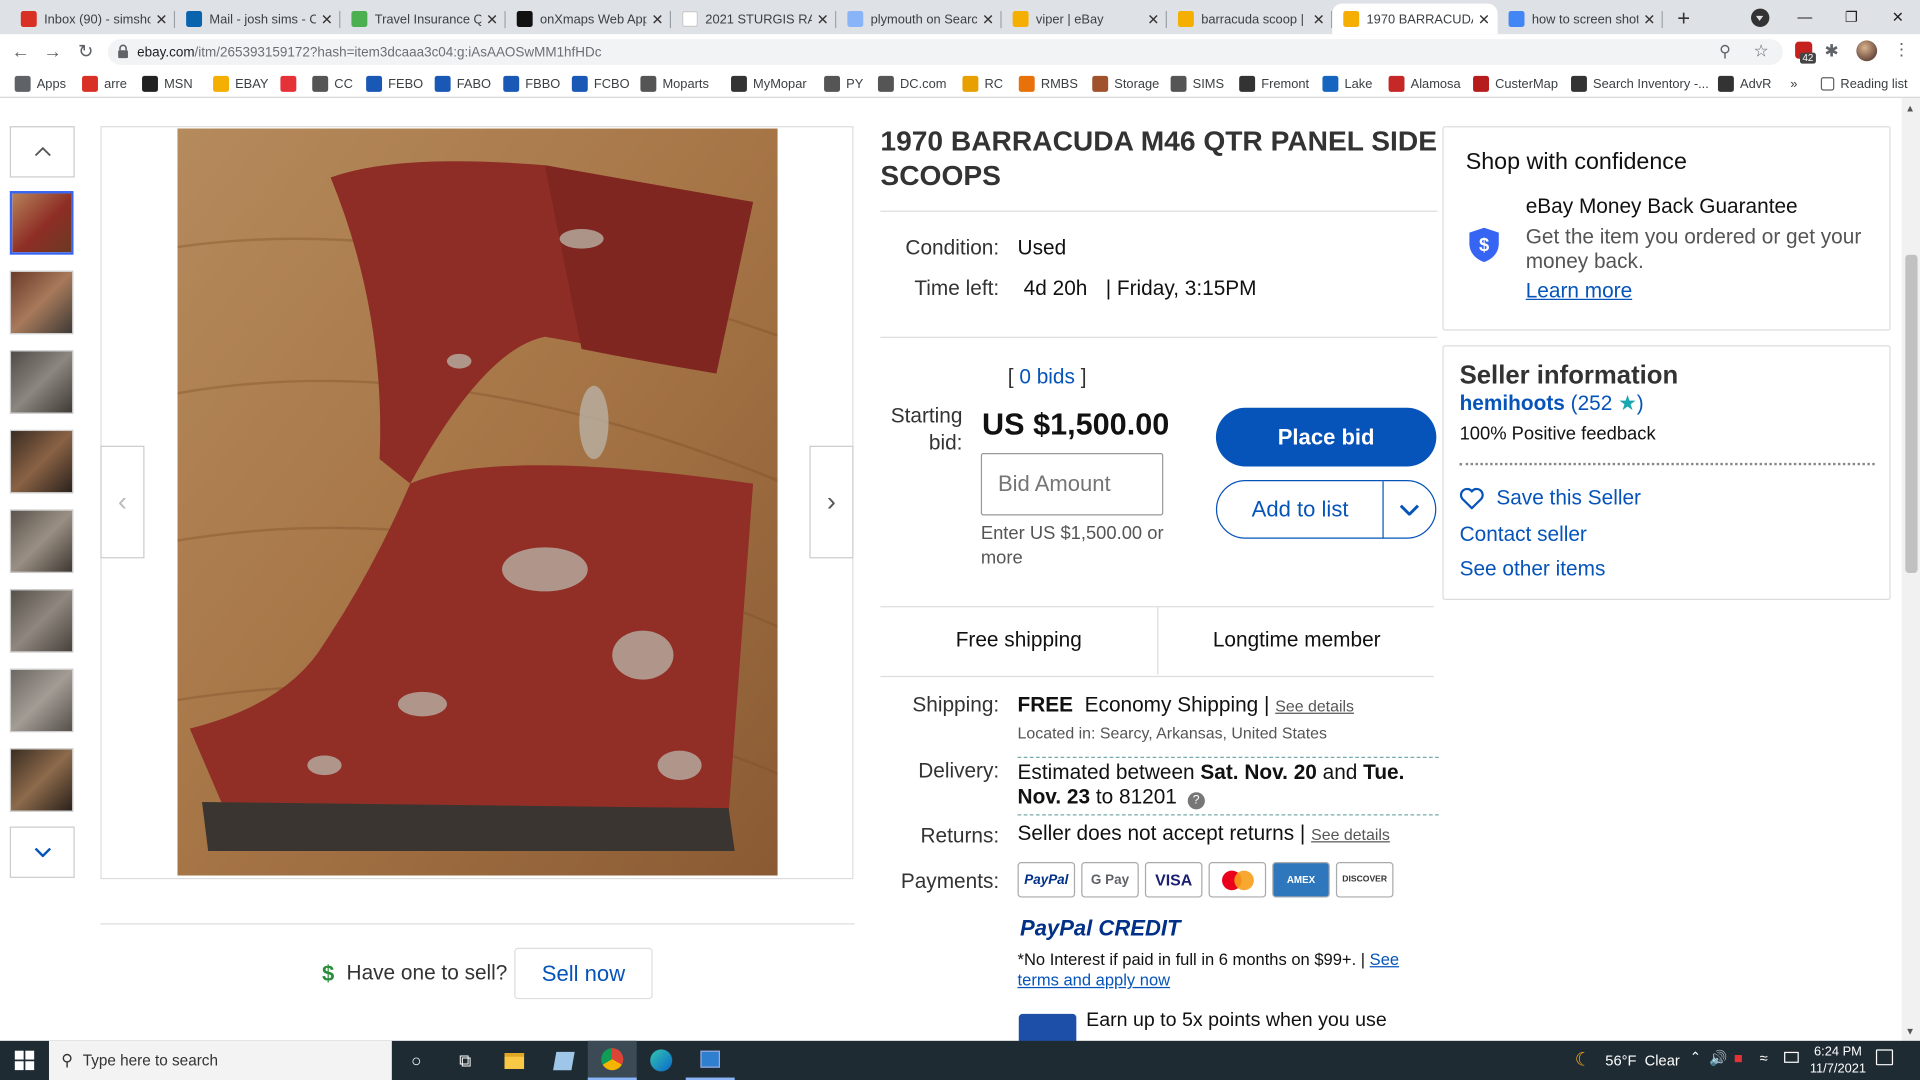 This screenshot has width=1920, height=1080. What do you see at coordinates (1760, 17) in the screenshot?
I see `tab-search-icon` at bounding box center [1760, 17].